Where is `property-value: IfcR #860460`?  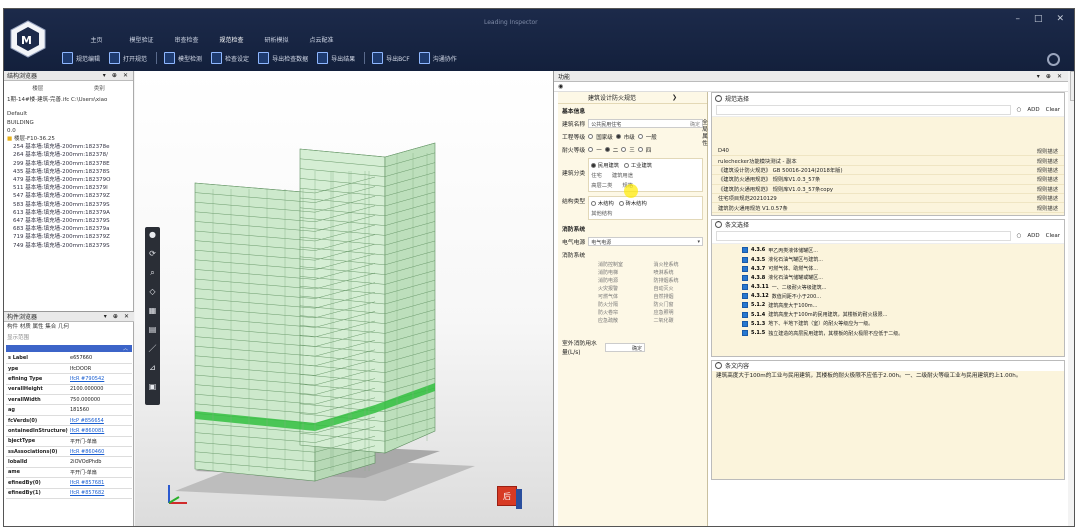
property-value: IfcR #860460 is located at coordinates (100, 452).